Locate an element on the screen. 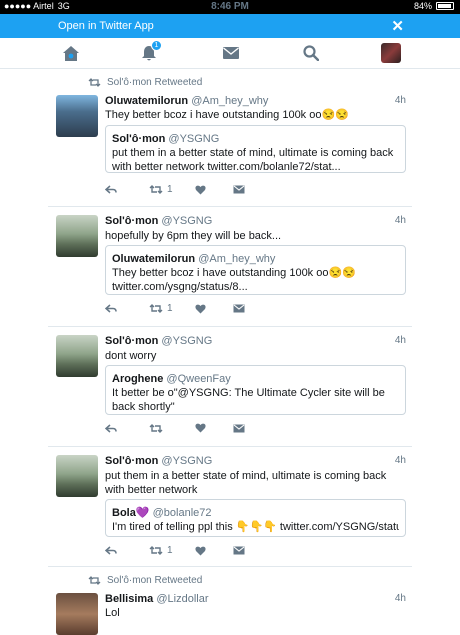  author-handle: @Lizdollar is located at coordinates (182, 599).